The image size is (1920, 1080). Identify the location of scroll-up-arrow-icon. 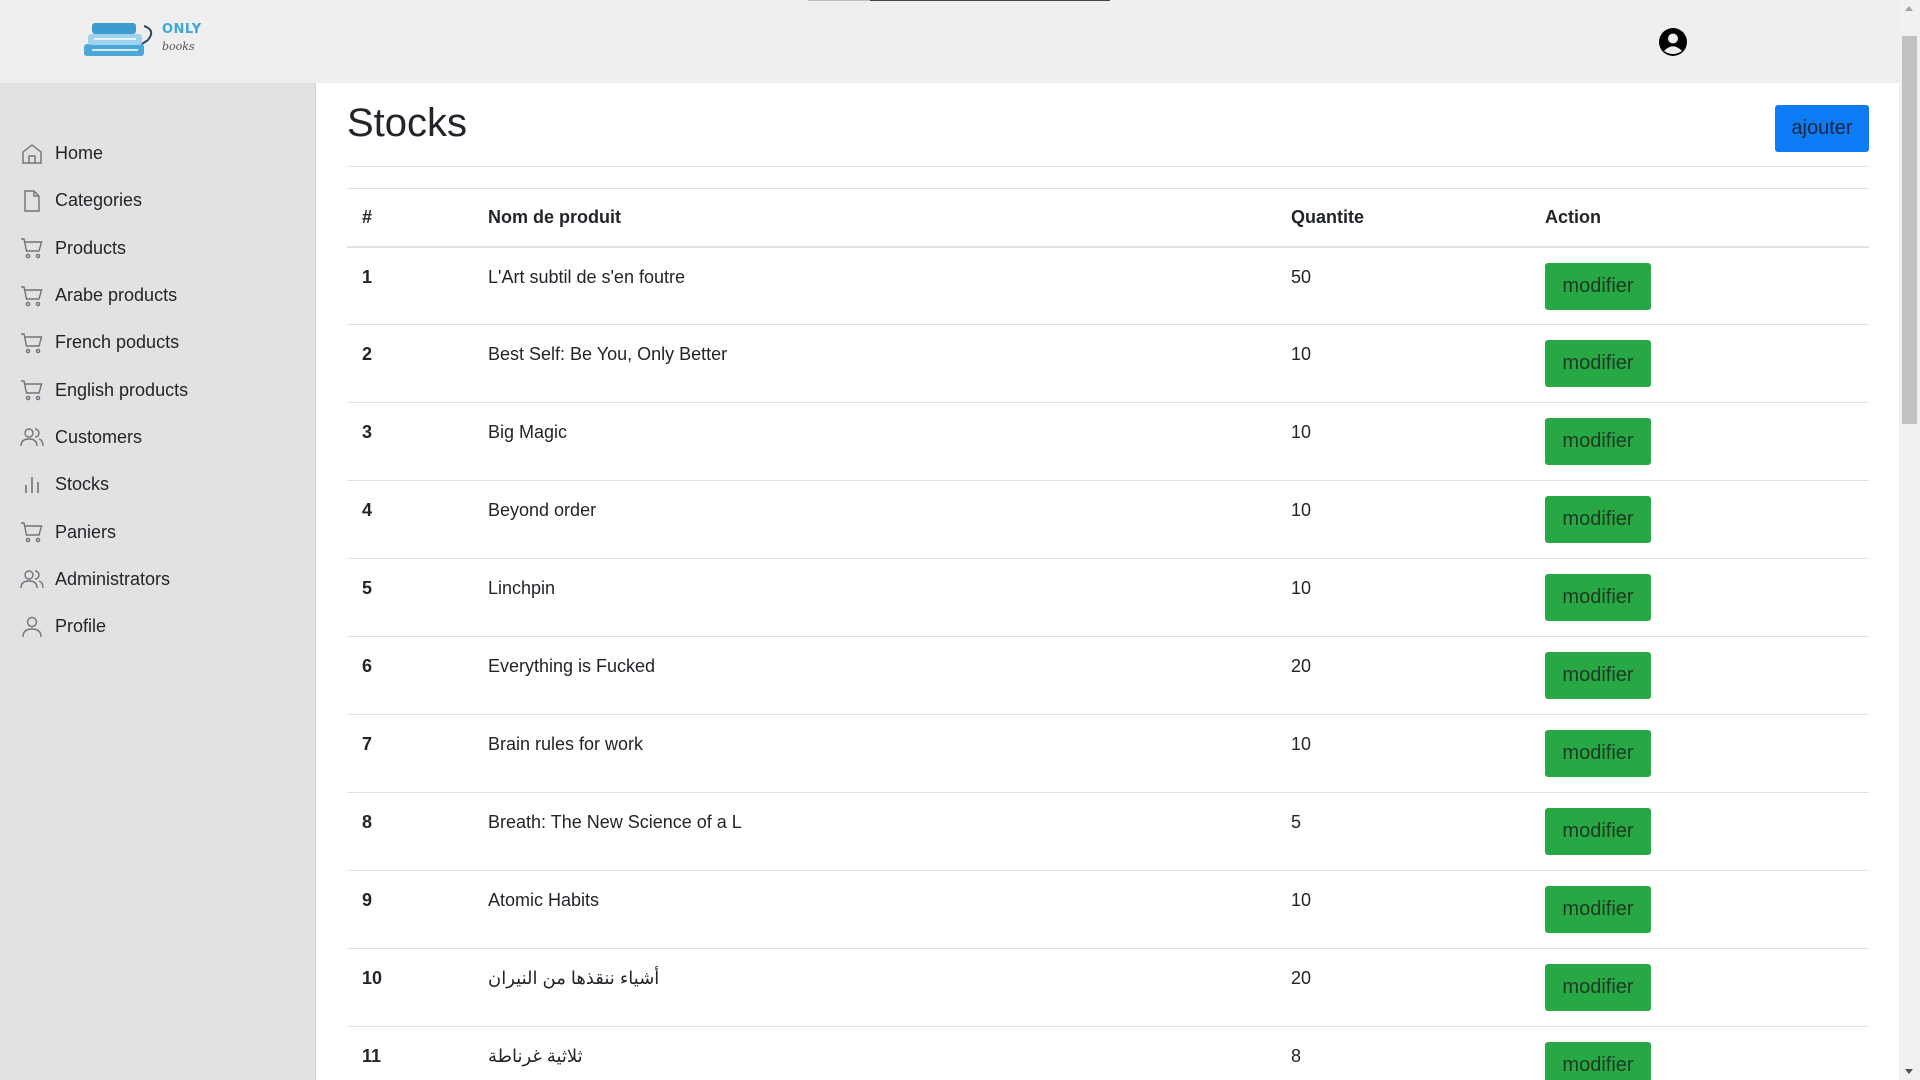
(1909, 8).